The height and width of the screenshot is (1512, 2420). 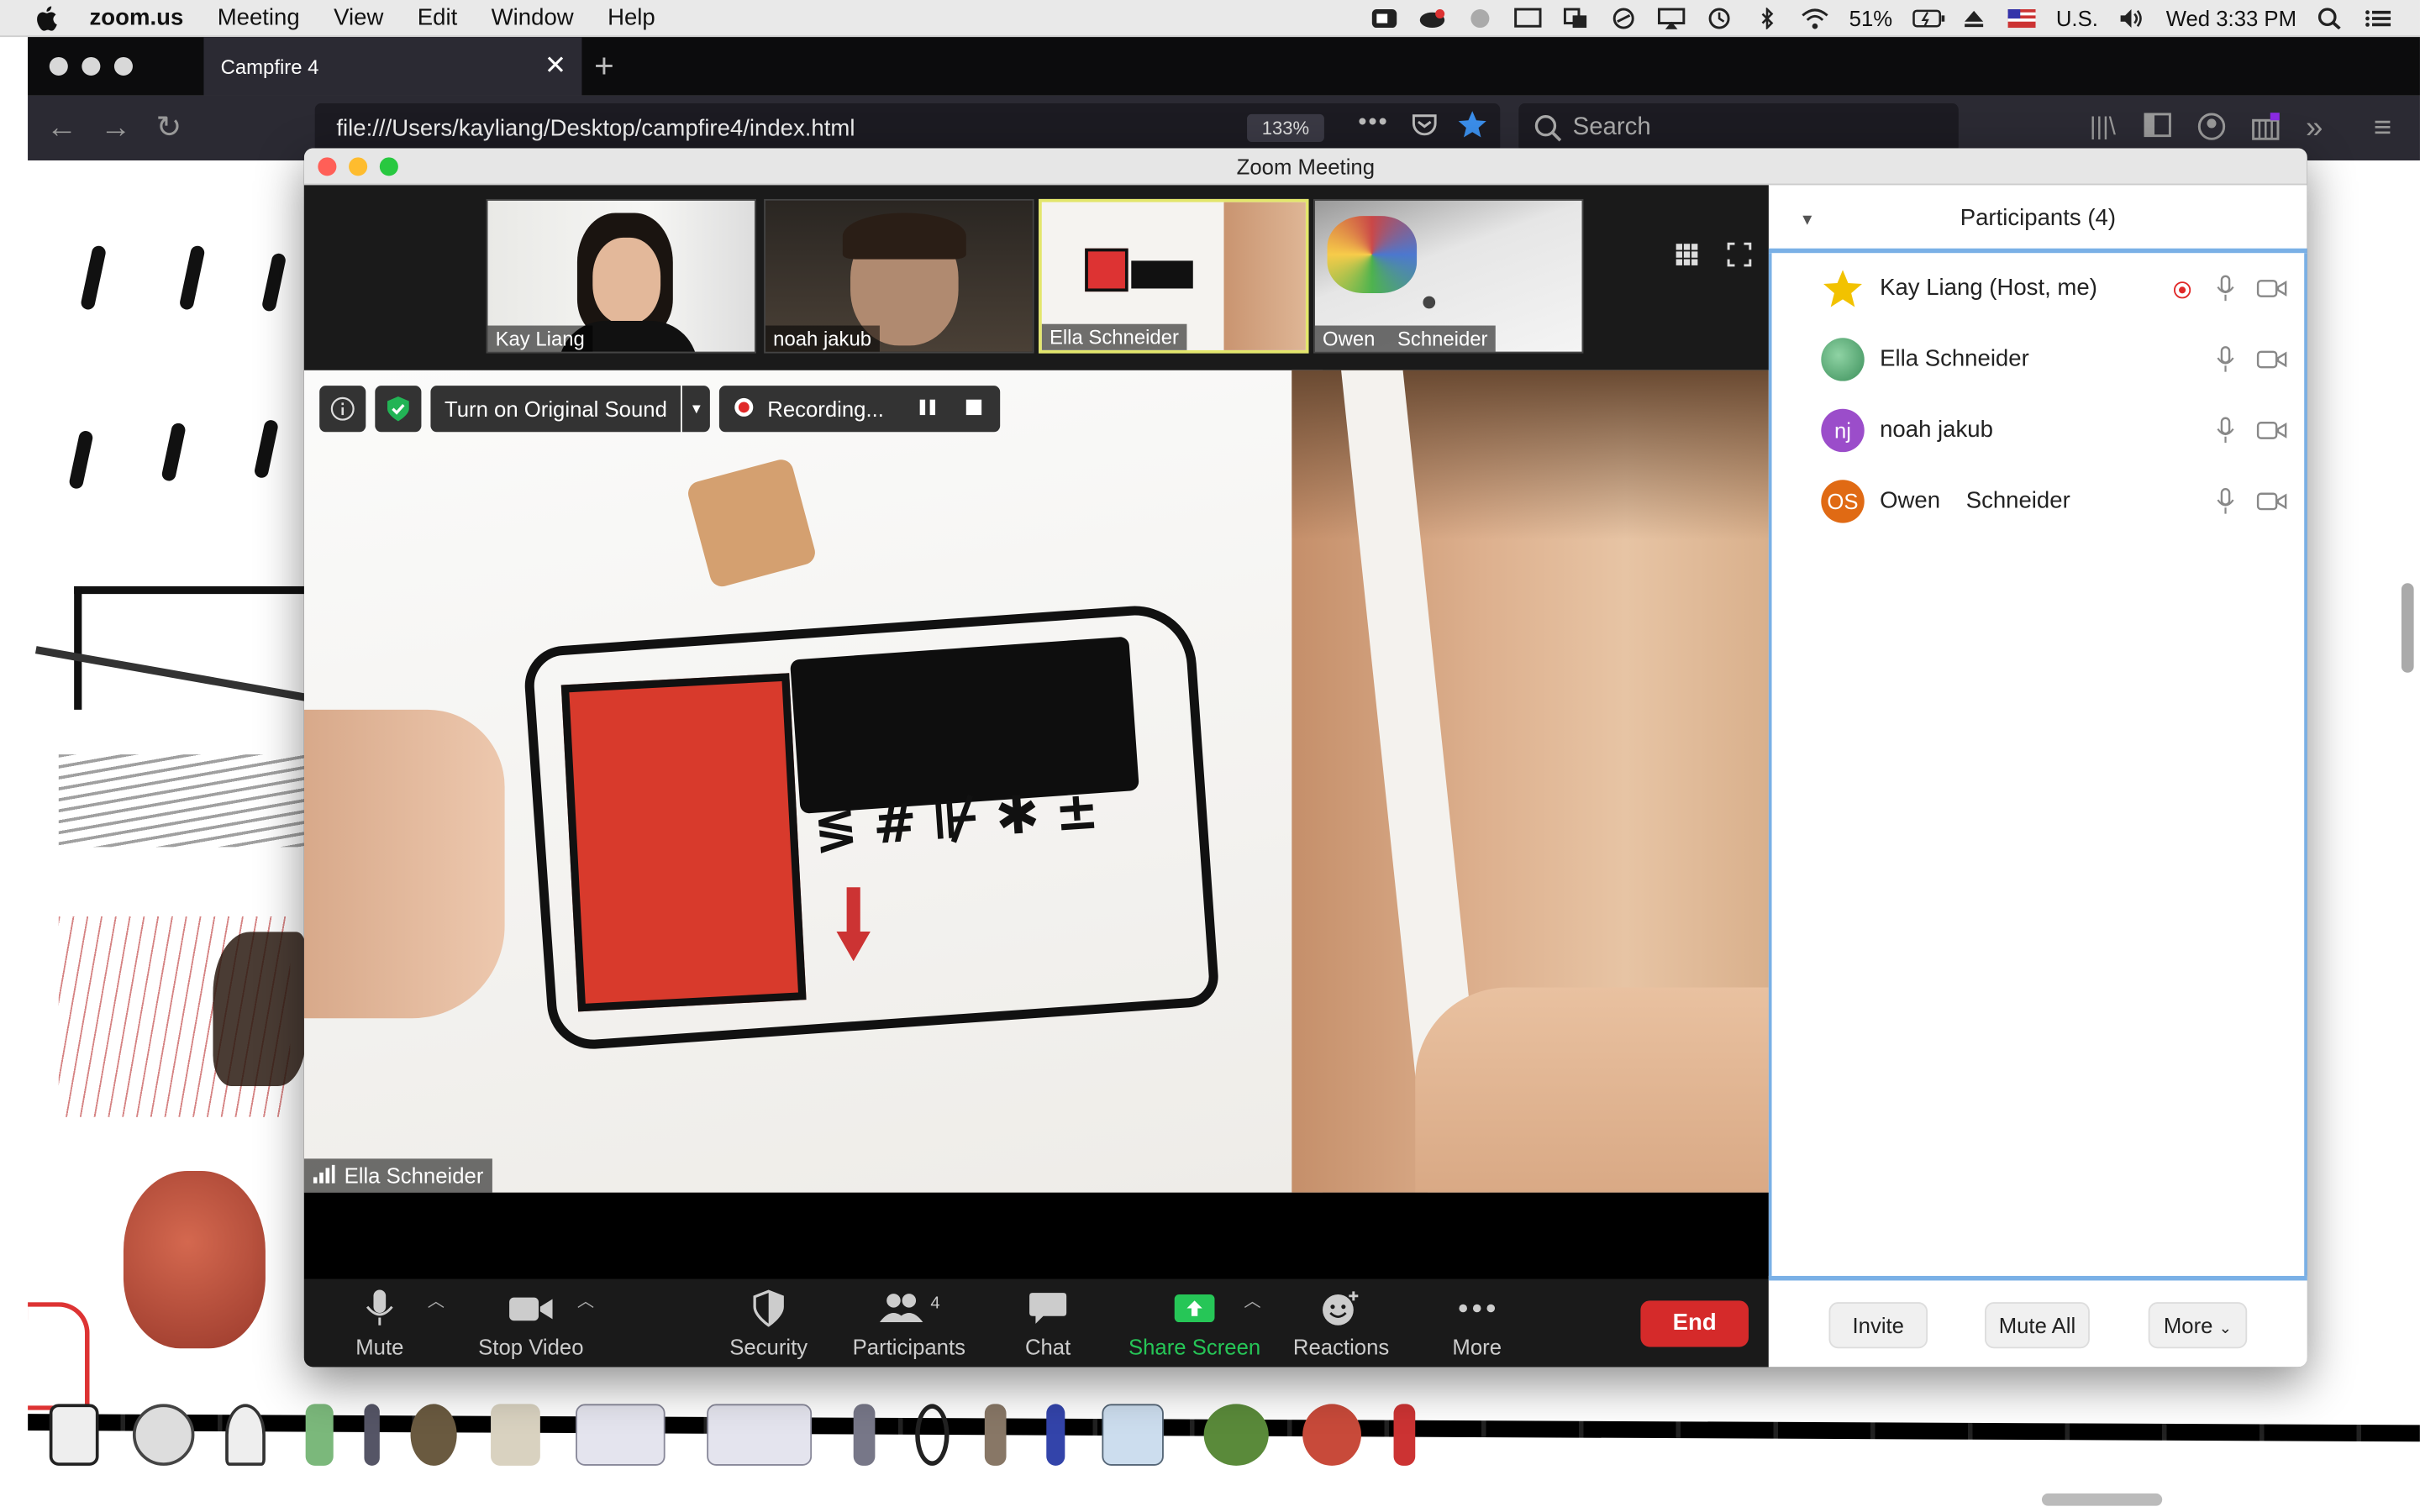 I want to click on chat-button: Chat, so click(x=1047, y=1324).